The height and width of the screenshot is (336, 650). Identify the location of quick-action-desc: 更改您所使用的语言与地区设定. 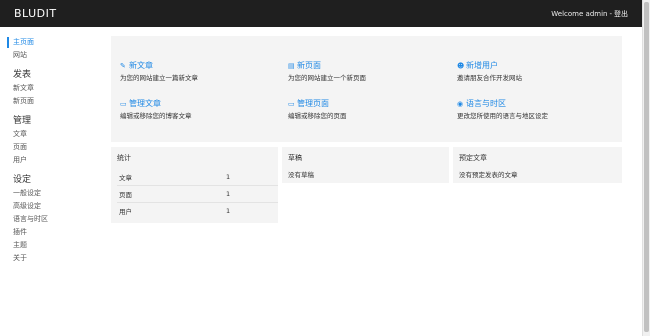
(502, 116).